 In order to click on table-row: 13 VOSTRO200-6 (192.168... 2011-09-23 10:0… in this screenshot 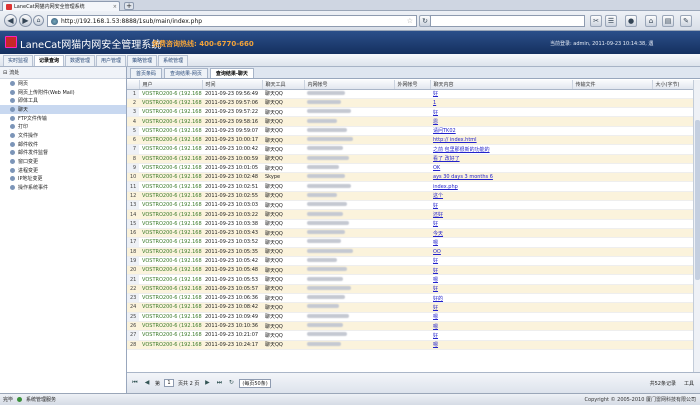, I will do `click(410, 205)`.